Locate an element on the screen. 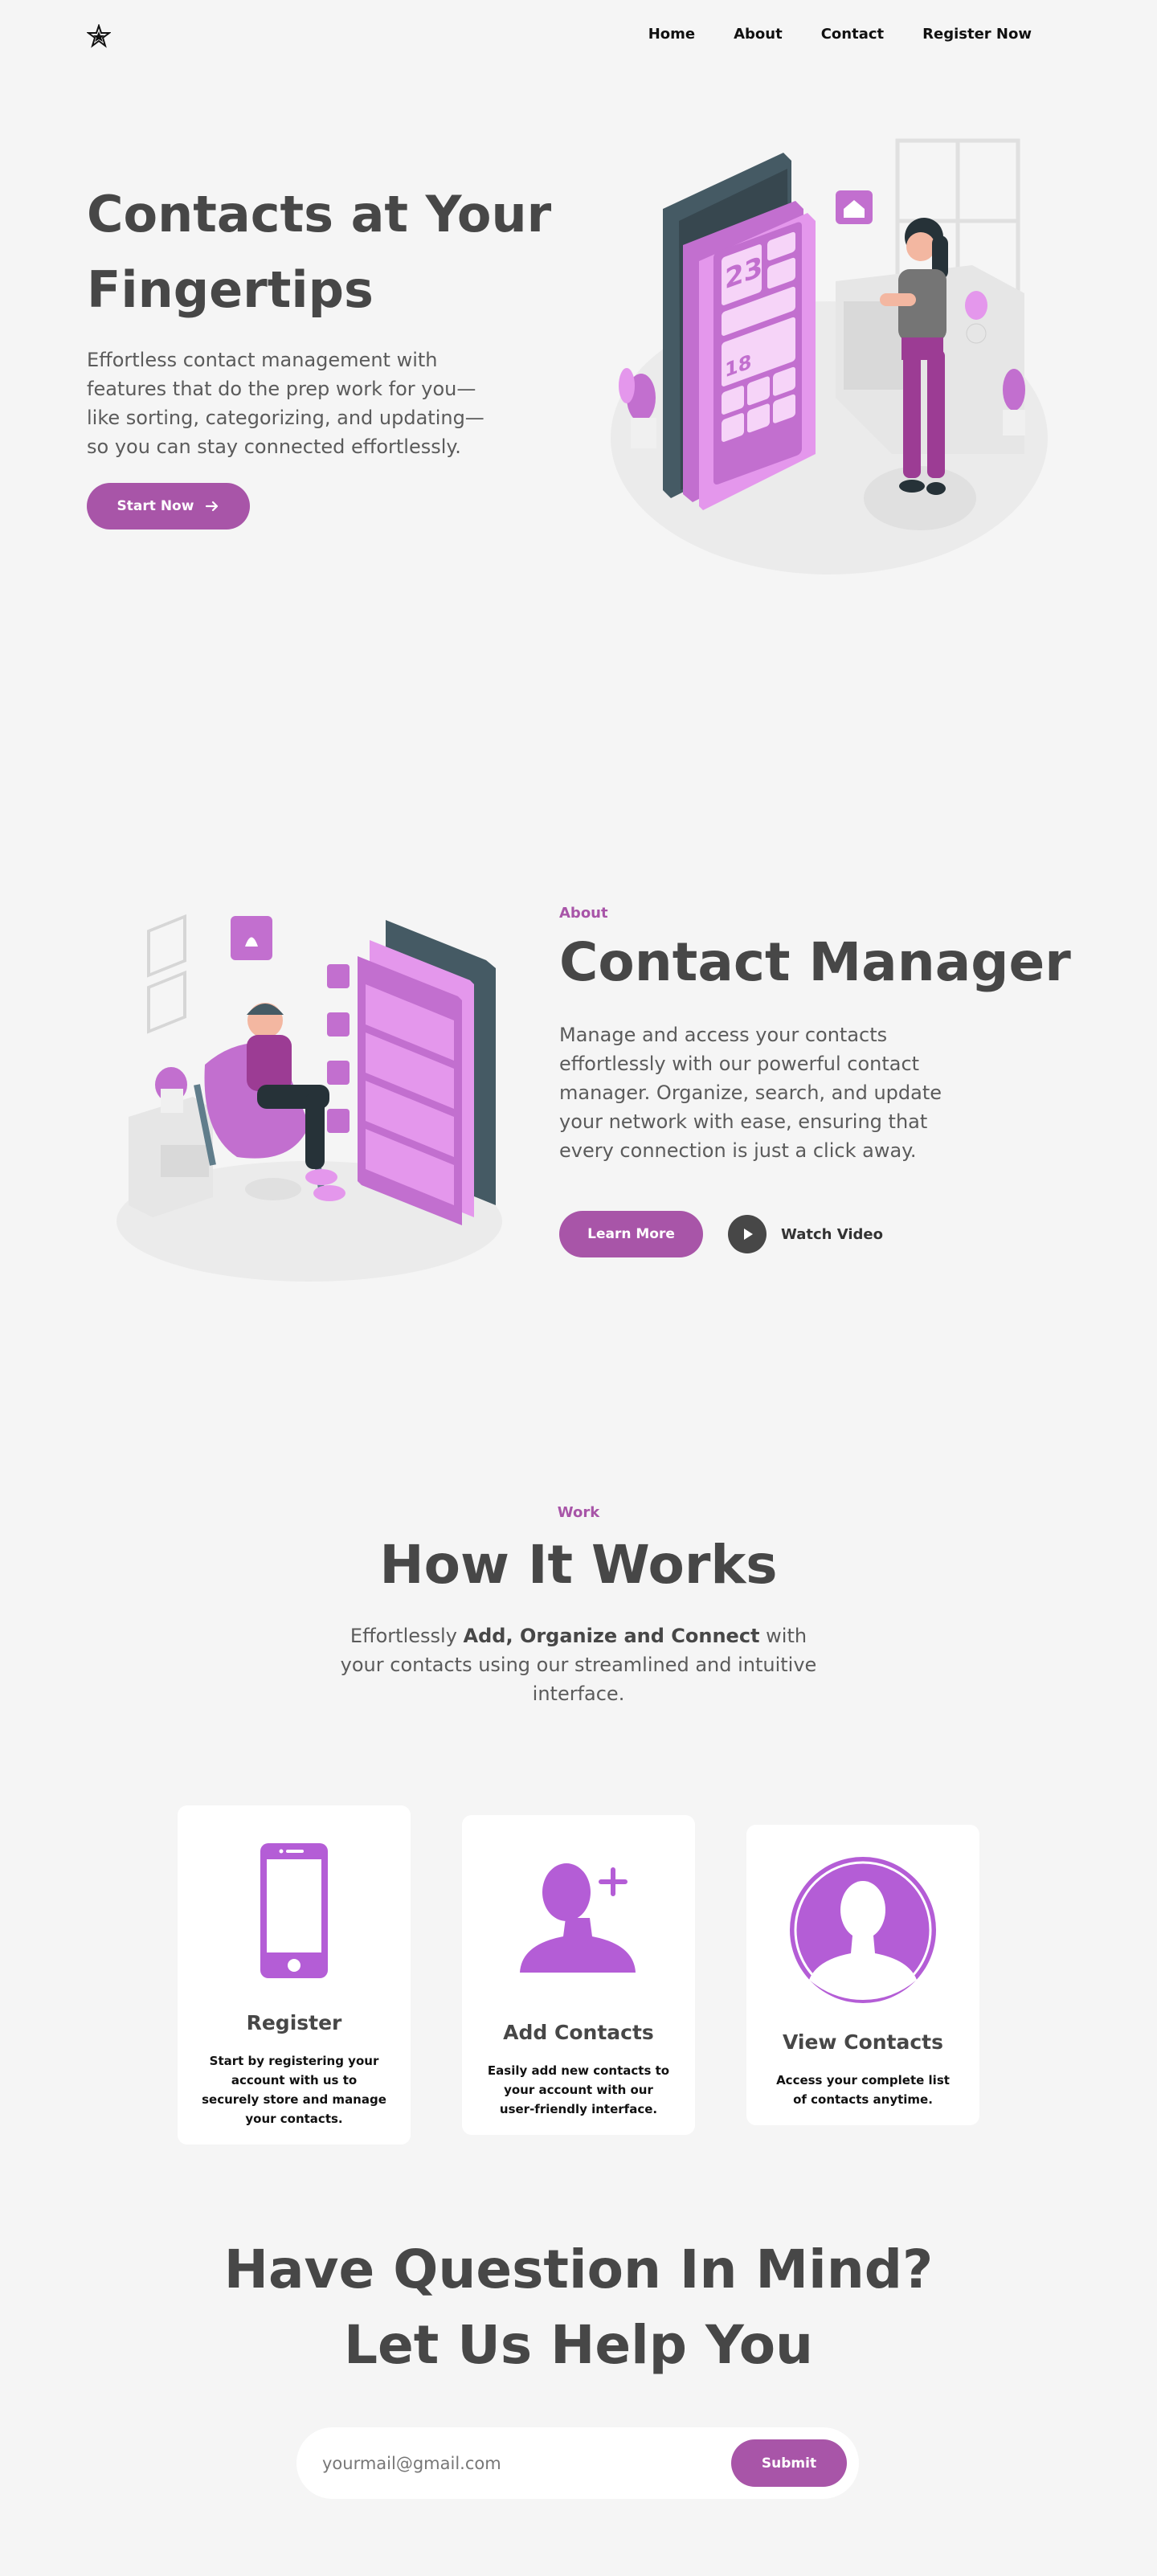  register-card-title: Register is located at coordinates (294, 2022).